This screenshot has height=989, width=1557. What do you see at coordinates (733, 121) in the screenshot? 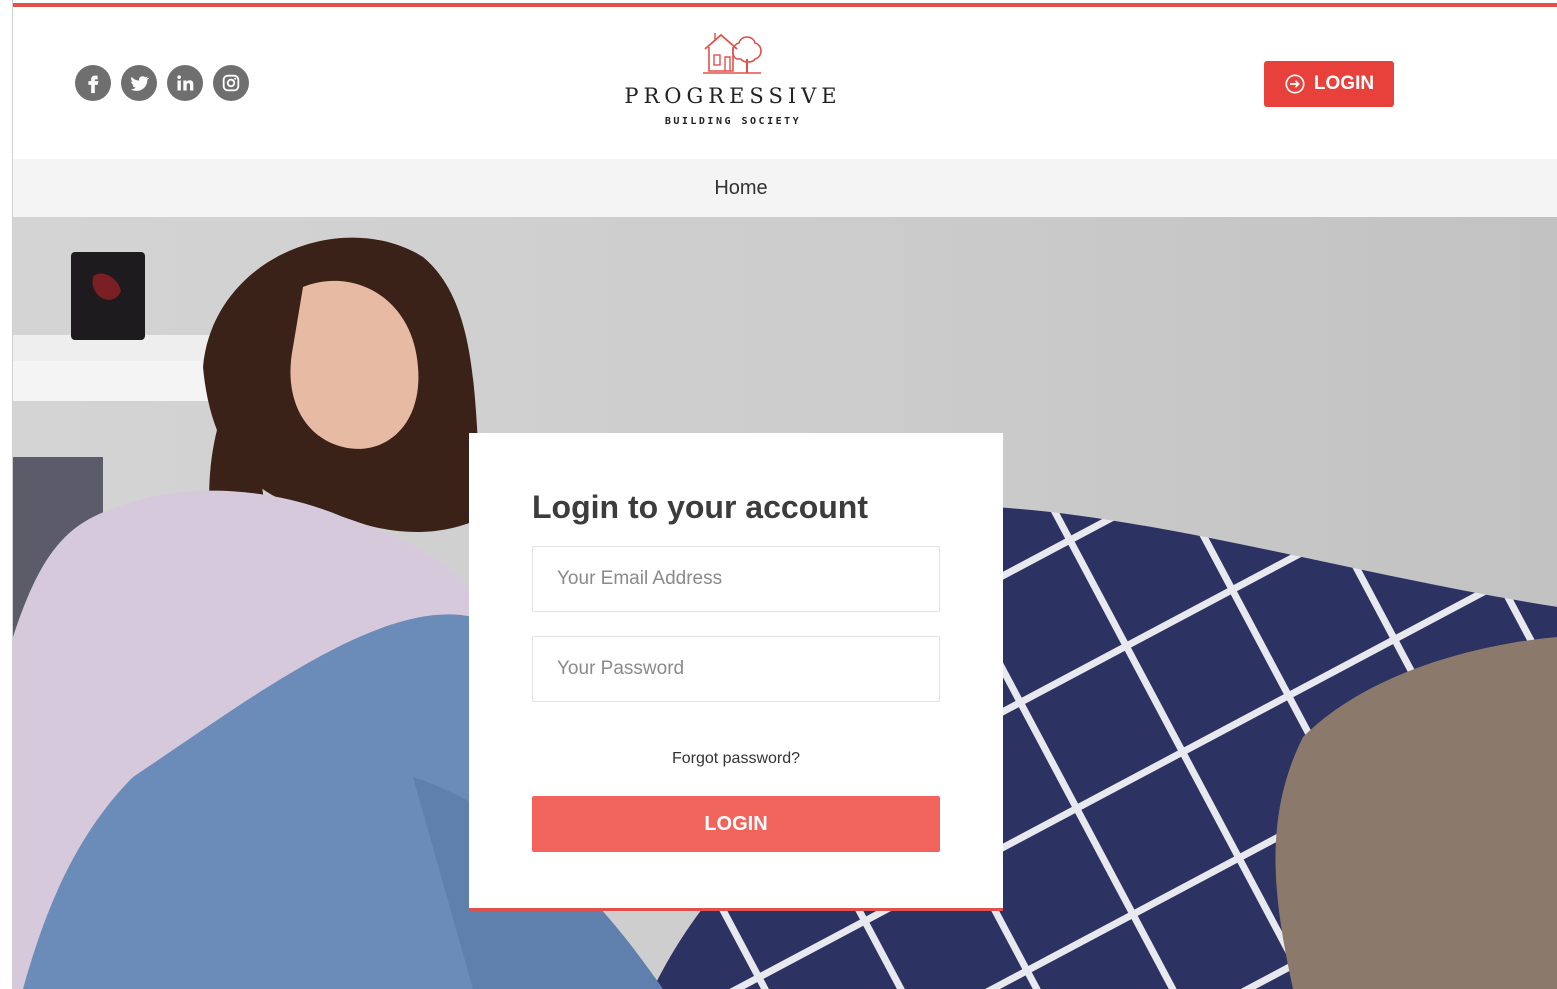
I see `logo-subtitle: BUILDING SOCIETY` at bounding box center [733, 121].